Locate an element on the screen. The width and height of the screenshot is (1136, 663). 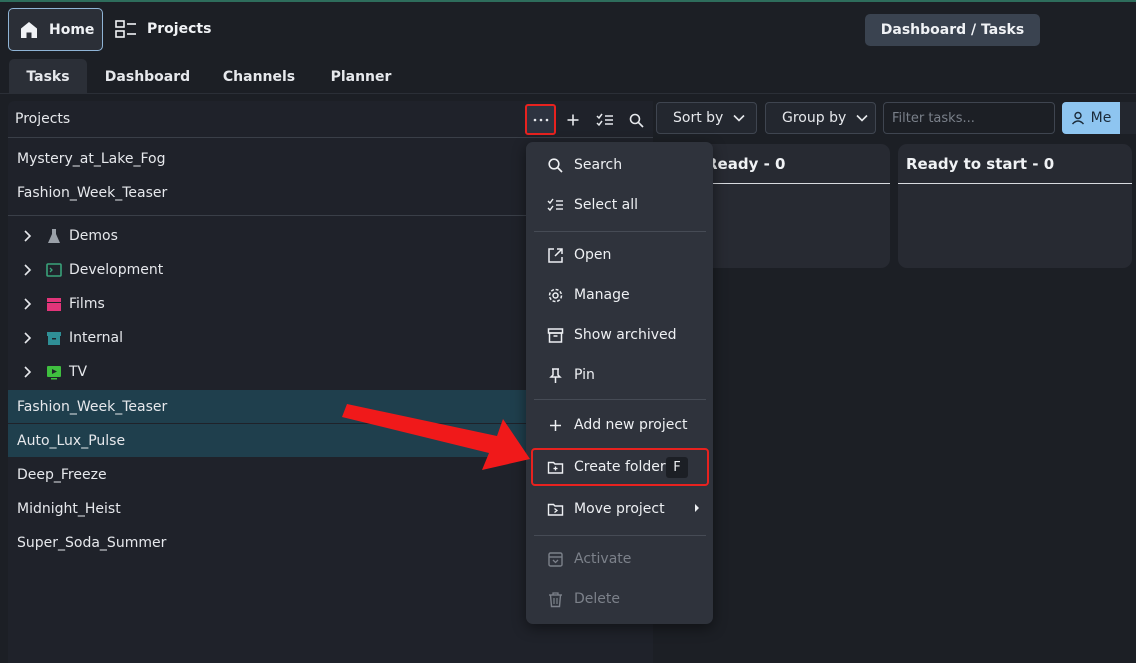
menu-item-label: Pin is located at coordinates (584, 375).